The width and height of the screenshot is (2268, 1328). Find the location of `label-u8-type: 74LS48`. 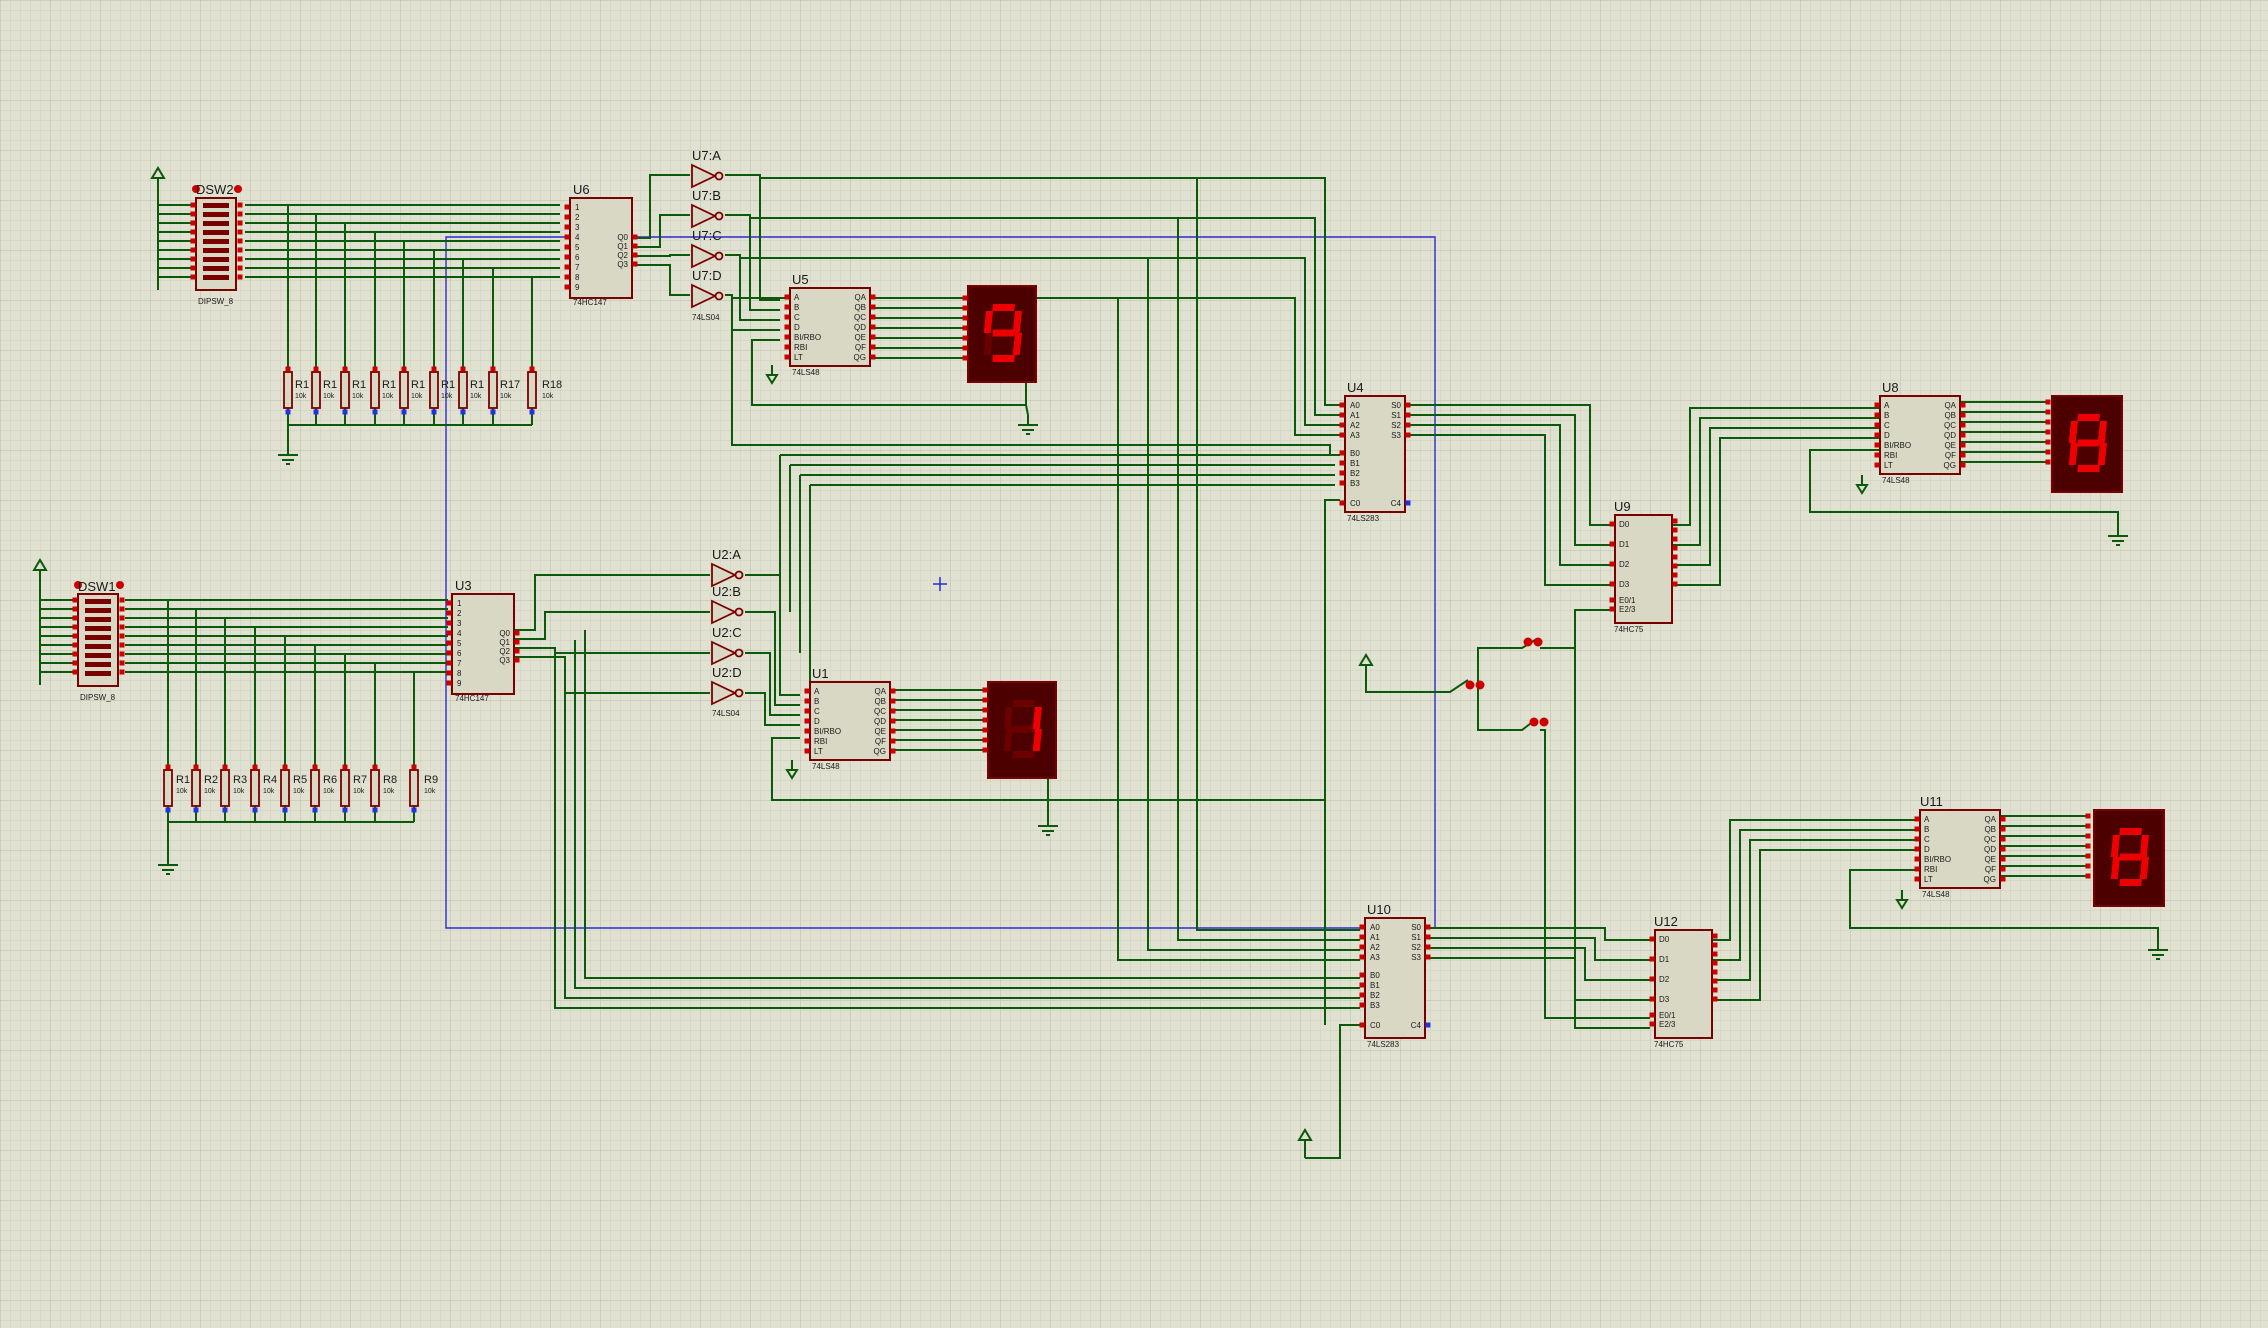

label-u8-type: 74LS48 is located at coordinates (1896, 480).